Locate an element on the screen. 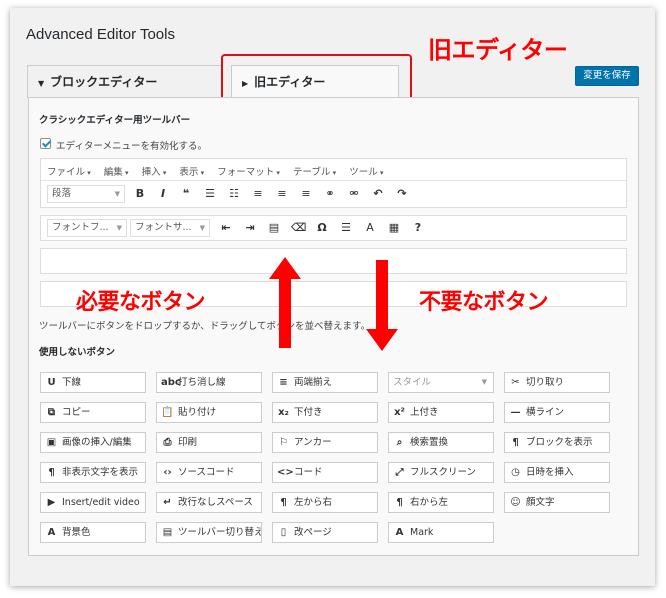  button-icon: ▶ is located at coordinates (51, 502).